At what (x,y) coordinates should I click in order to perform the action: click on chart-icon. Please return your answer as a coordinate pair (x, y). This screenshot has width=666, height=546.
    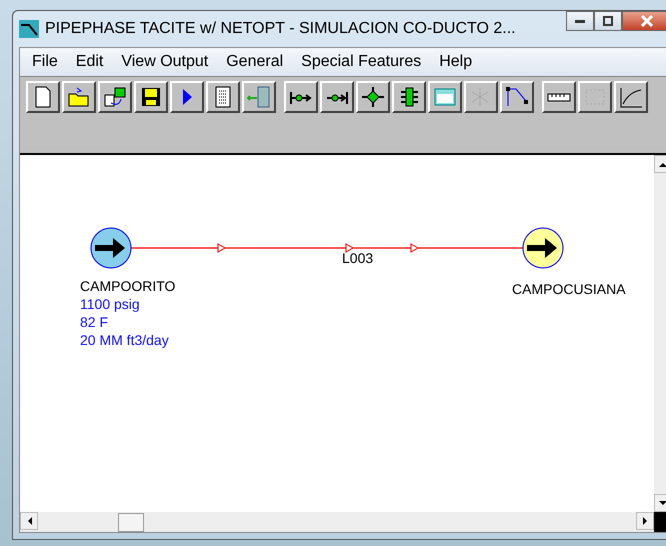
    Looking at the image, I should click on (631, 97).